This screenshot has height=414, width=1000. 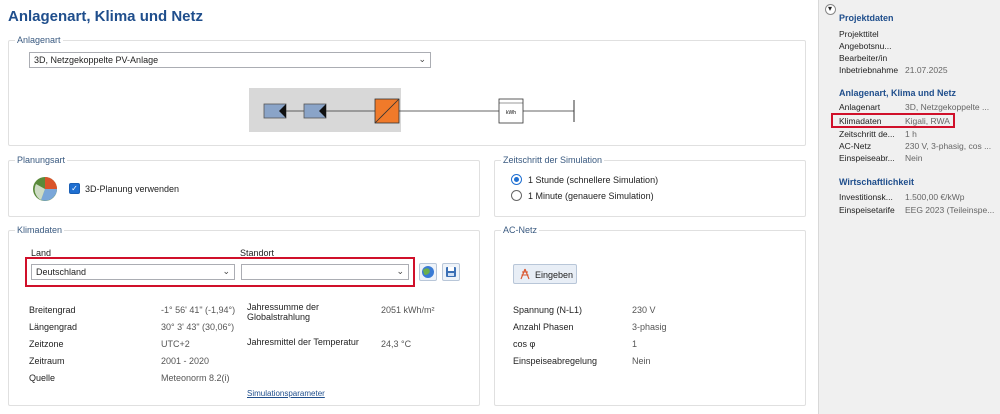 What do you see at coordinates (926, 70) in the screenshot?
I see `sidebar-value: 21.07.2025` at bounding box center [926, 70].